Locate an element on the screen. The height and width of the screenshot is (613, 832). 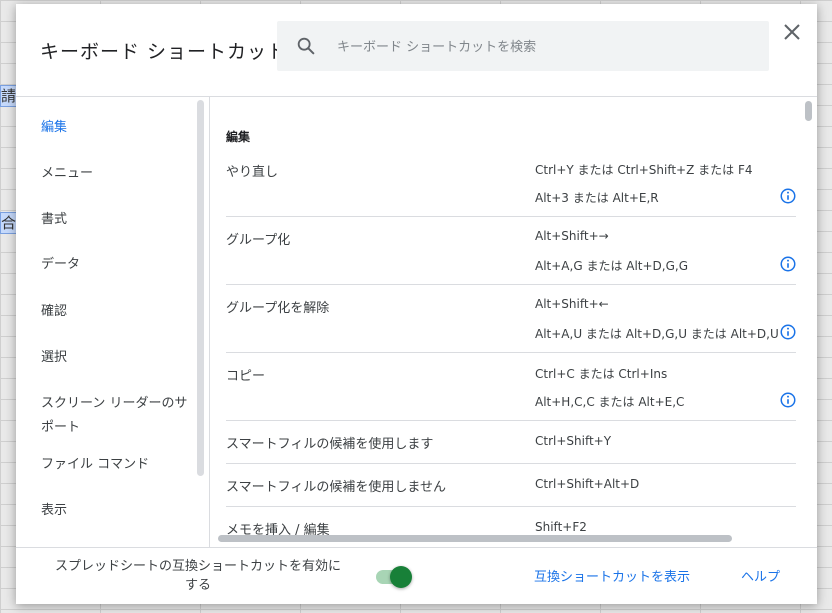
close-button is located at coordinates (792, 32).